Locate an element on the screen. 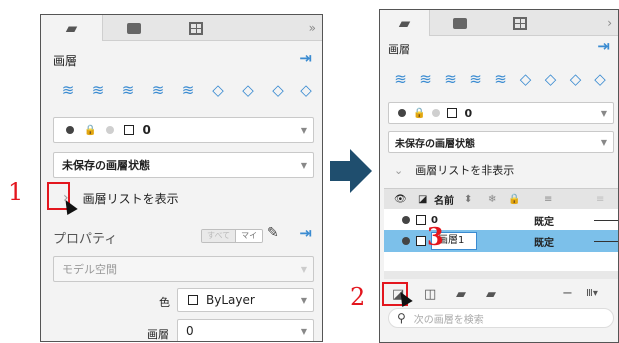 This screenshot has width=619, height=343. color-value: ByLayer is located at coordinates (230, 300).